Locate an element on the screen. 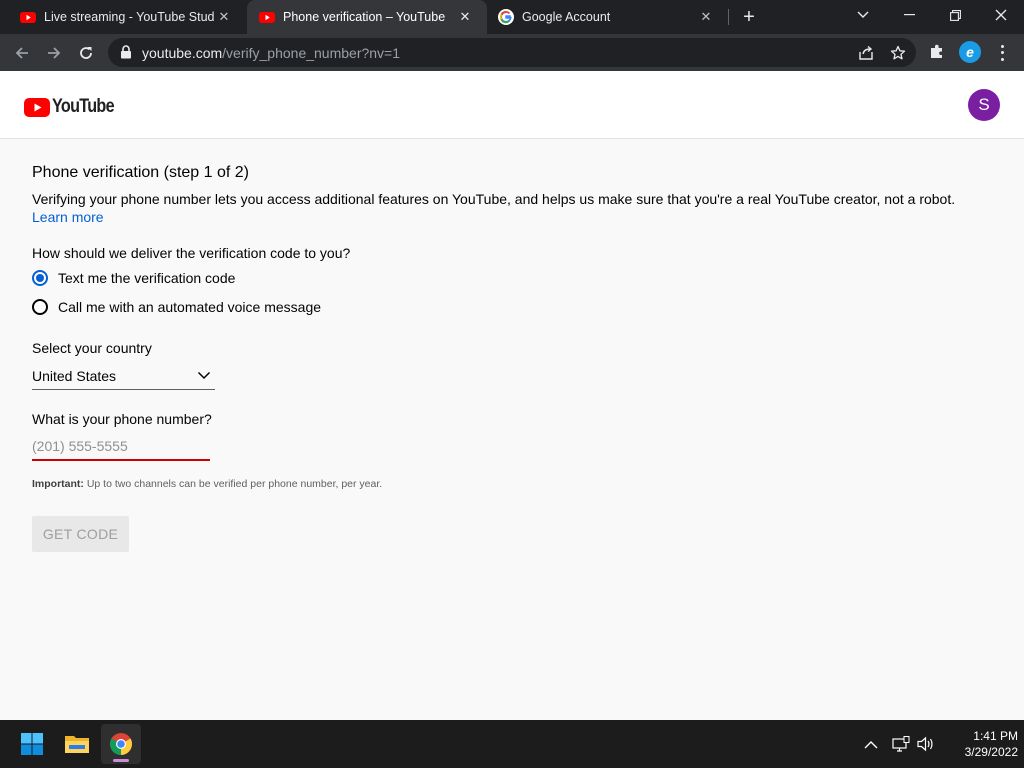 This screenshot has height=768, width=1024. radio-button is located at coordinates (40, 307).